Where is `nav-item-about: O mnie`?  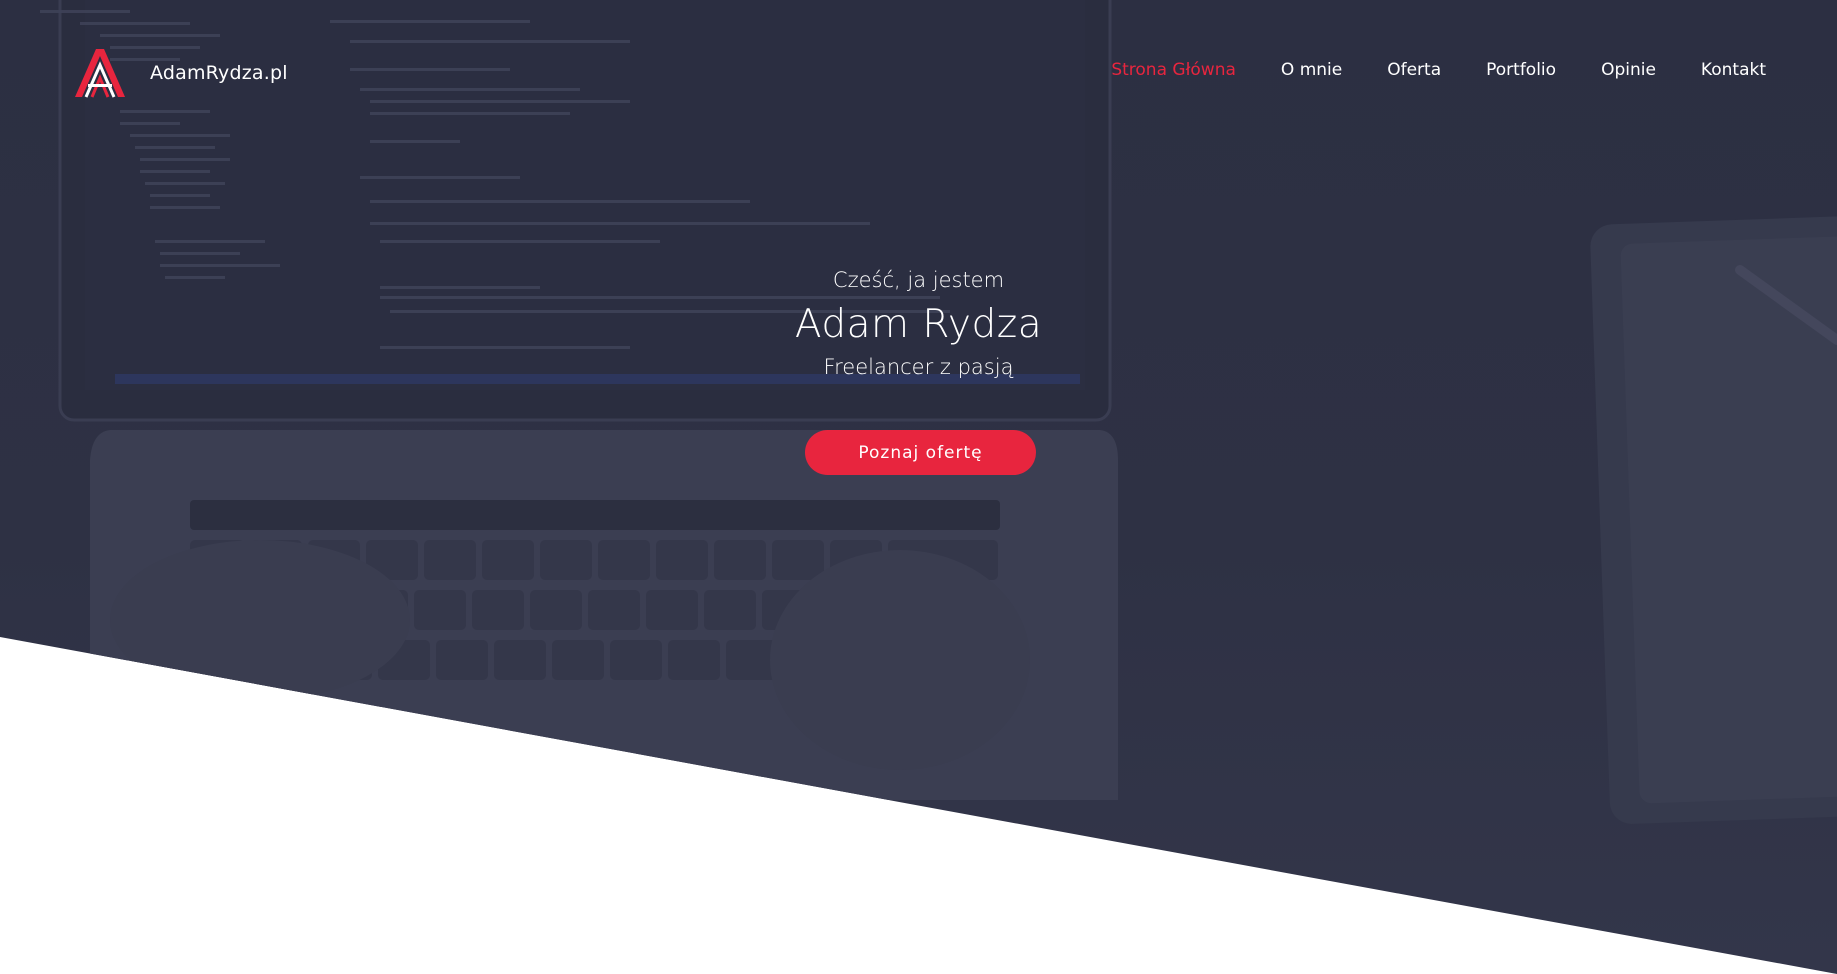
nav-item-about: O mnie is located at coordinates (1311, 70).